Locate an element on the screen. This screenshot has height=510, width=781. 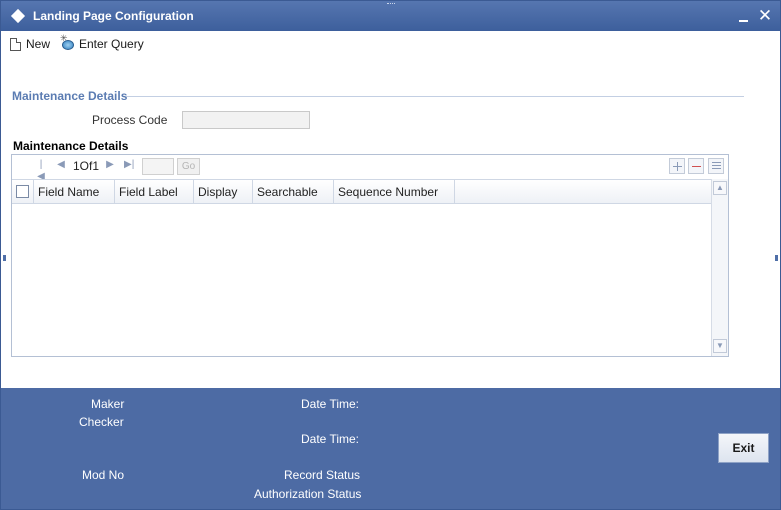
single-view-icon is located at coordinates (716, 166).